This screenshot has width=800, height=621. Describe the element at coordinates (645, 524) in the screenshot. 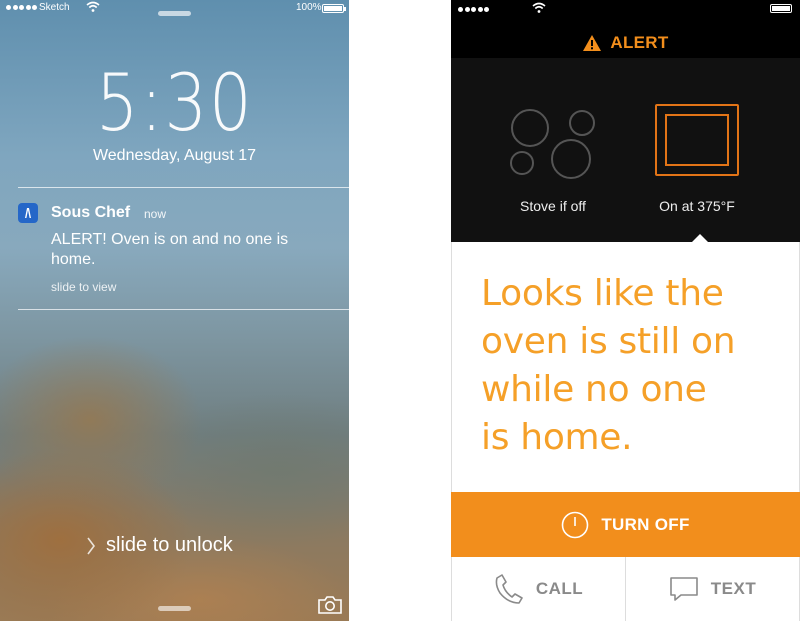

I see `turn-off-label: TURN OFF` at that location.